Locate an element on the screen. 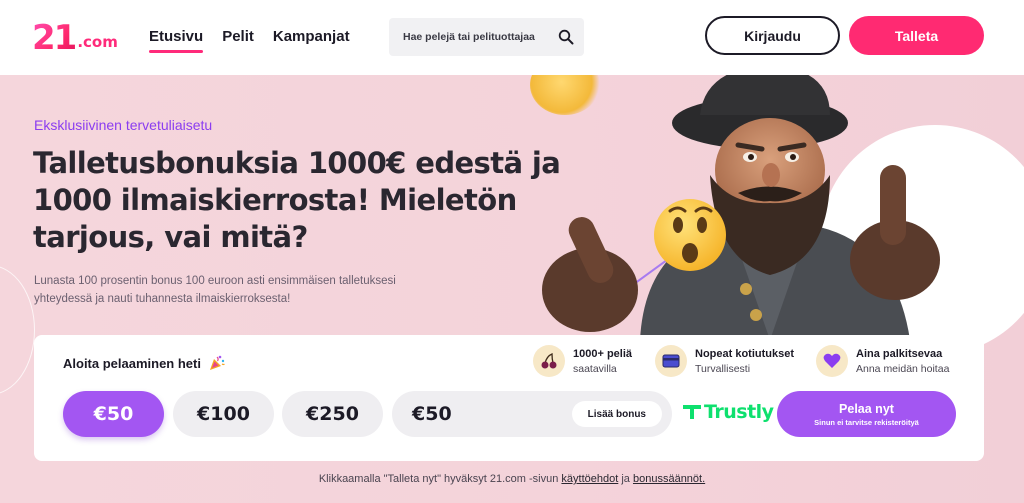 The image size is (1024, 503). amount-option-50: €50 is located at coordinates (113, 414).